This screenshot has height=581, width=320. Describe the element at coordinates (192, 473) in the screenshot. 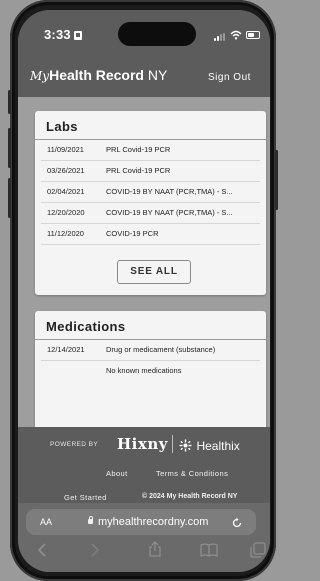

I see `terms-link: Terms & Conditions` at that location.